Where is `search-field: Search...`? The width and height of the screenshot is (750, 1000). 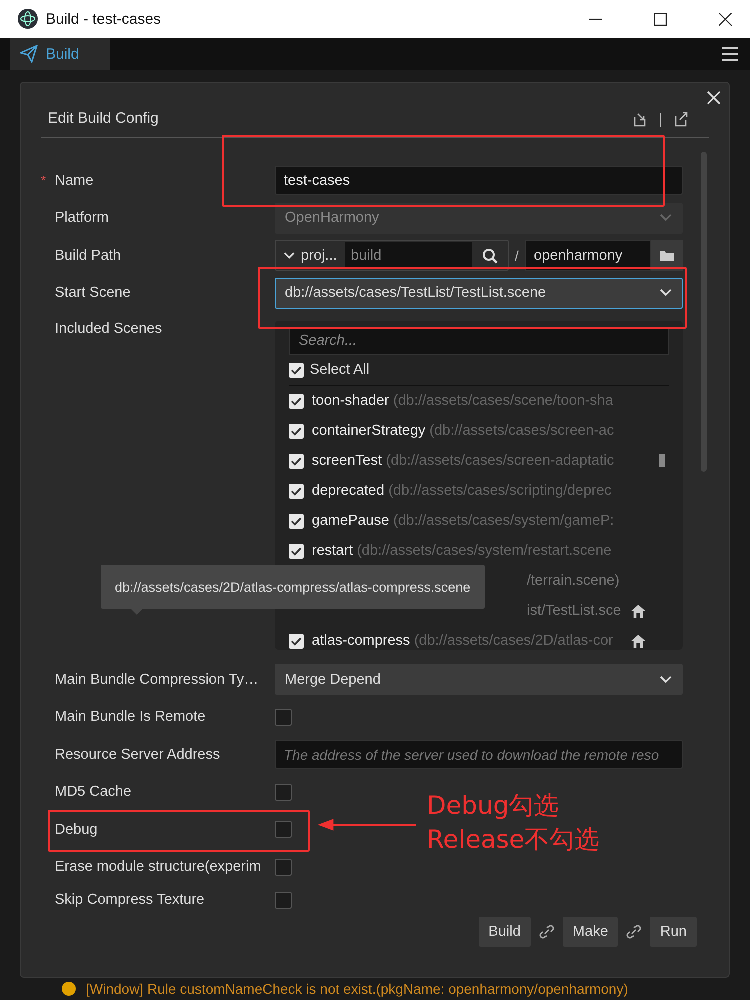
search-field: Search... is located at coordinates (479, 341).